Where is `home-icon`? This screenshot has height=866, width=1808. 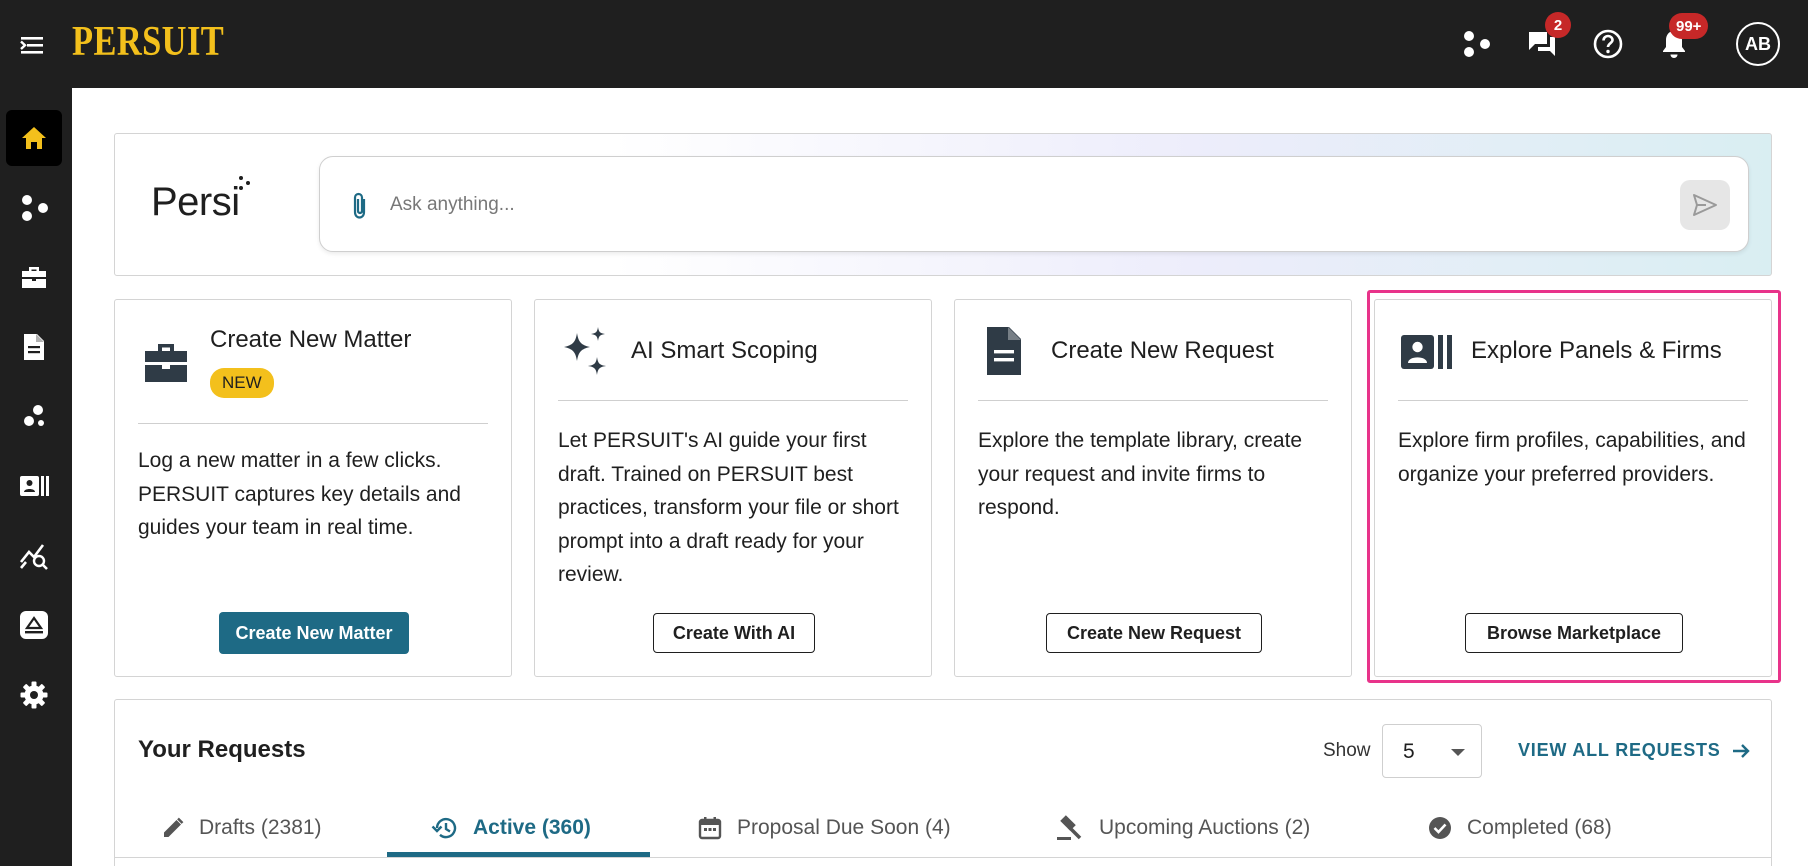
home-icon is located at coordinates (34, 138).